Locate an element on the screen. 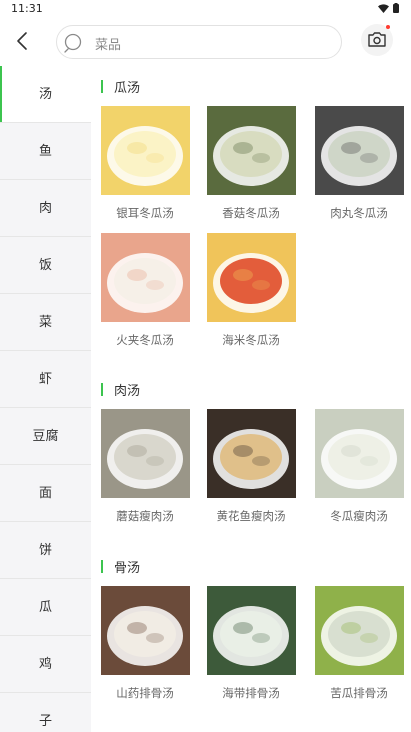 This screenshot has width=411, height=732. wifi-icon is located at coordinates (383, 8).